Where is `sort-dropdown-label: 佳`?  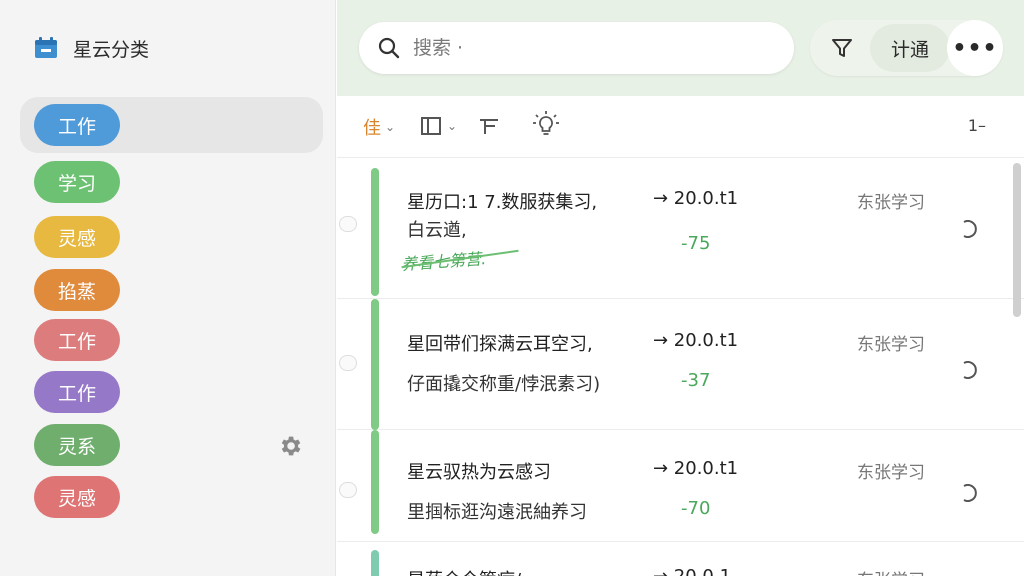 sort-dropdown-label: 佳 is located at coordinates (372, 128).